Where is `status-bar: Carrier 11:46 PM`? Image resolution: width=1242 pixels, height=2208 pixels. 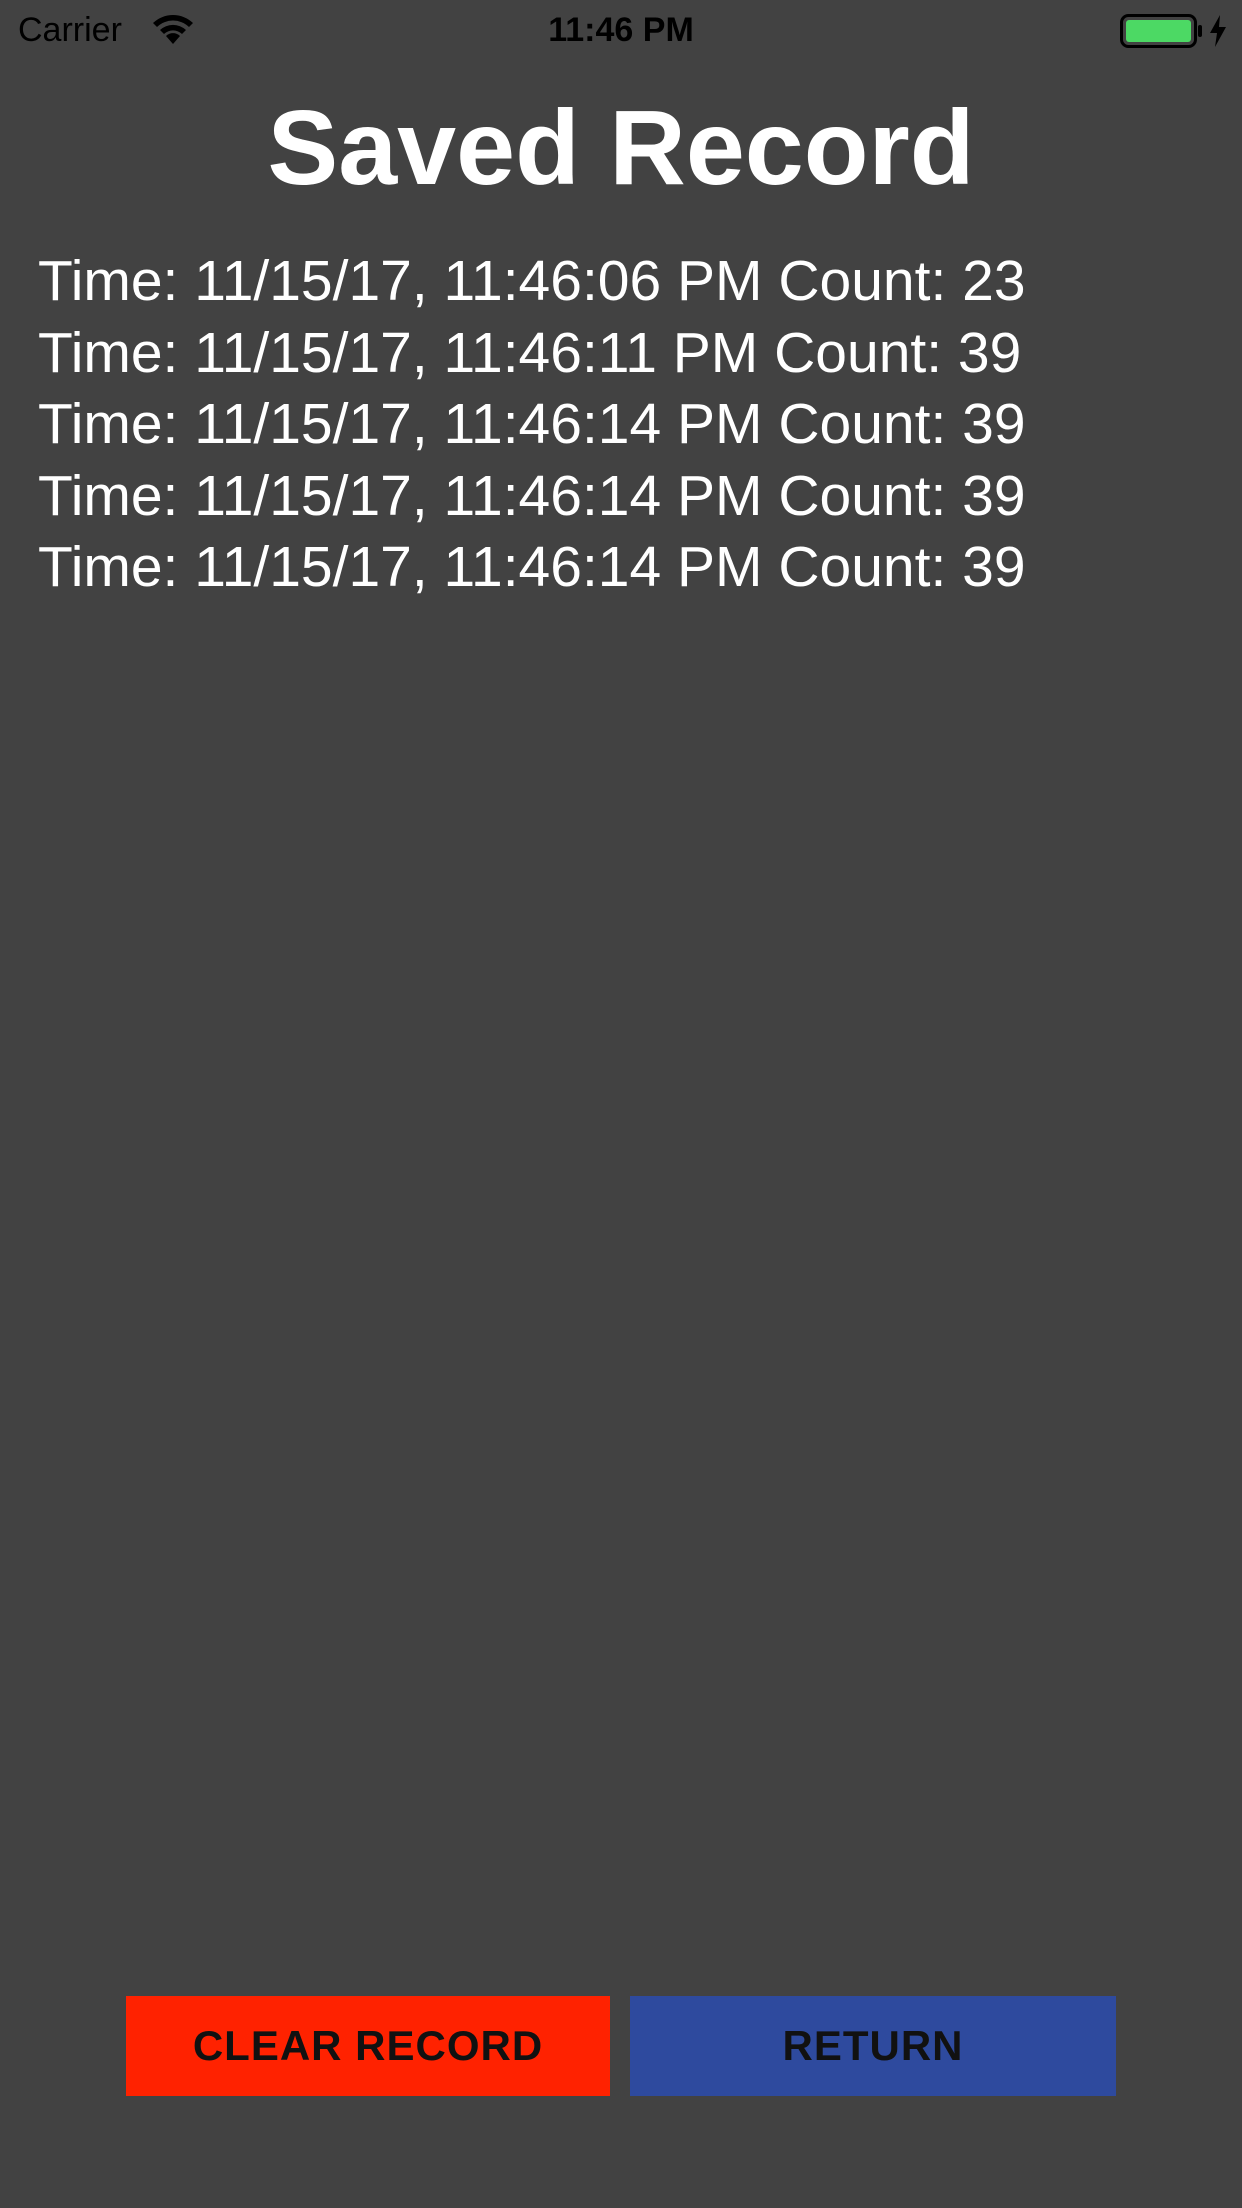 status-bar: Carrier 11:46 PM is located at coordinates (621, 30).